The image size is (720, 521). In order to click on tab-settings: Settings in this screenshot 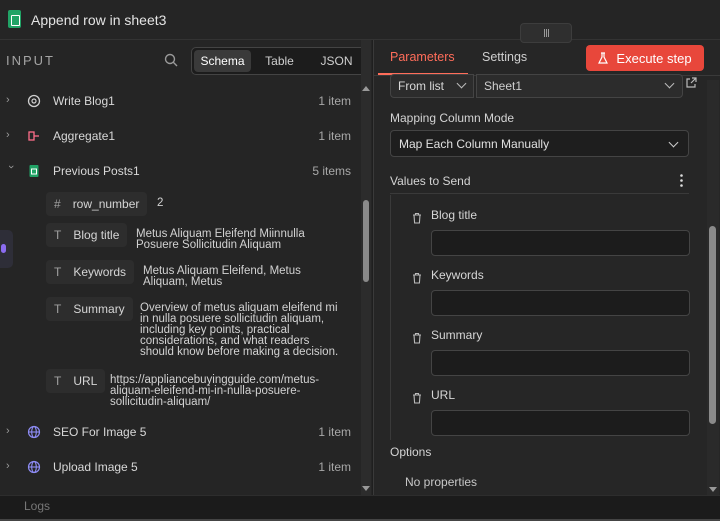, I will do `click(504, 57)`.